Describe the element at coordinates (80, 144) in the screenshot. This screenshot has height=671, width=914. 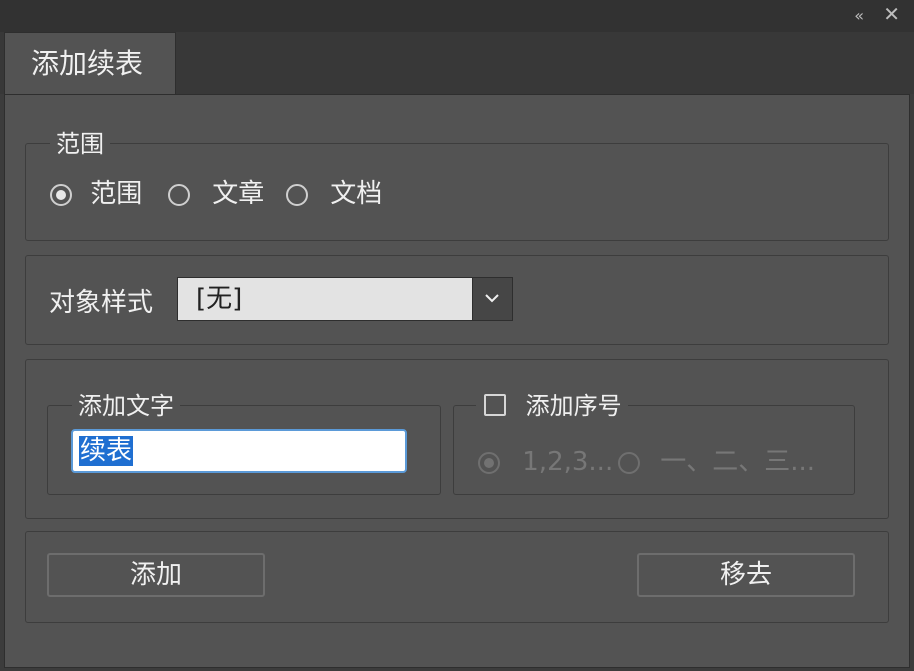
I see `scope-legend: 范围` at that location.